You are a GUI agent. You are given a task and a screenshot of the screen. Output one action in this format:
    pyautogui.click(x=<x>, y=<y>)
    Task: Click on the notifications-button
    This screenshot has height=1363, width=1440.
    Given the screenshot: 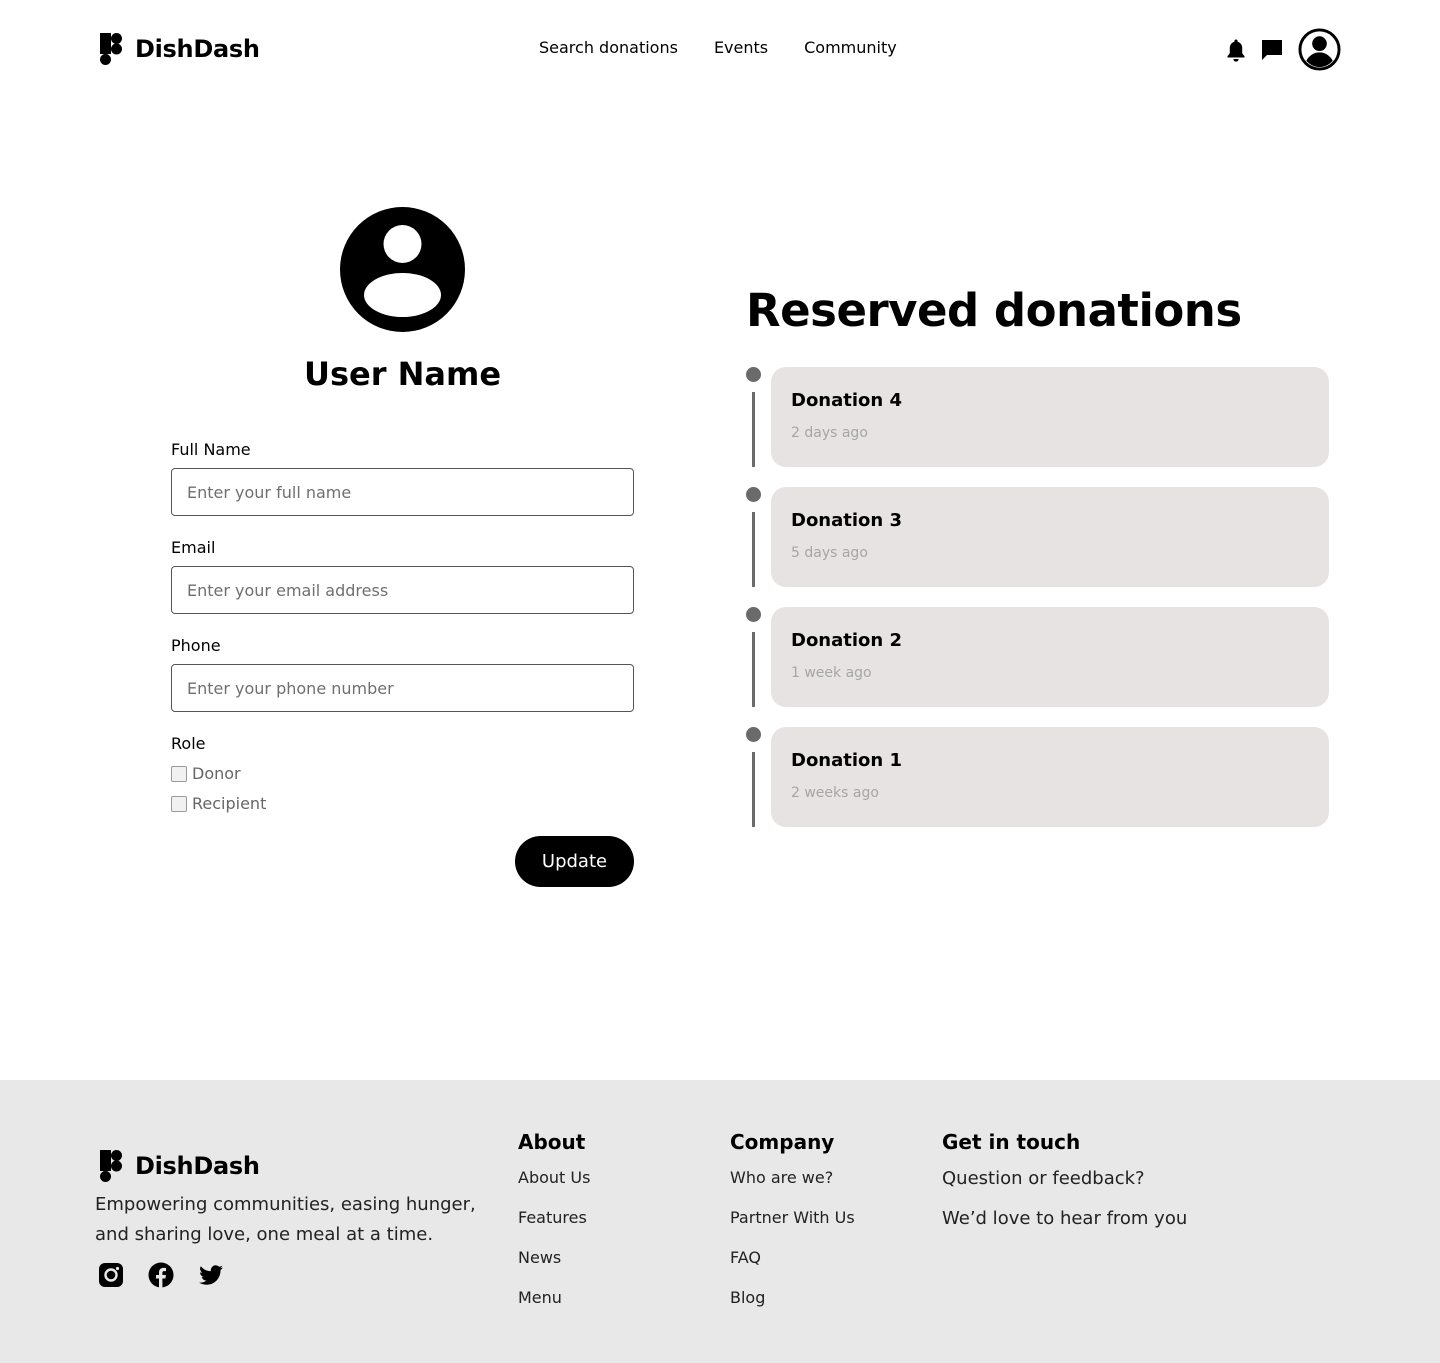 What is the action you would take?
    pyautogui.click(x=1243, y=50)
    